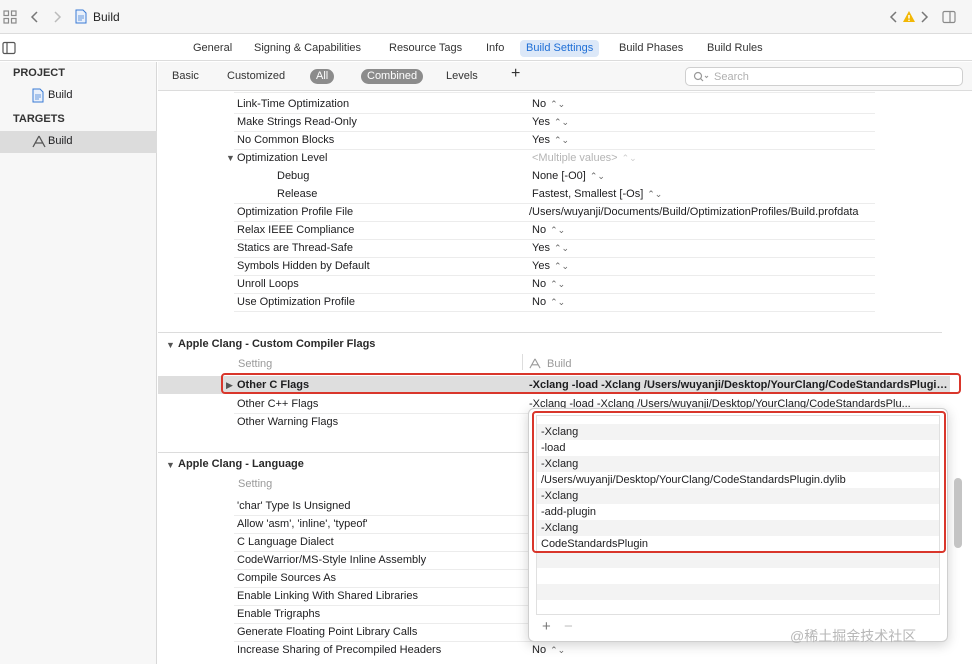 This screenshot has width=972, height=664. I want to click on setting-name: Statics are Thread-Safe, so click(295, 248).